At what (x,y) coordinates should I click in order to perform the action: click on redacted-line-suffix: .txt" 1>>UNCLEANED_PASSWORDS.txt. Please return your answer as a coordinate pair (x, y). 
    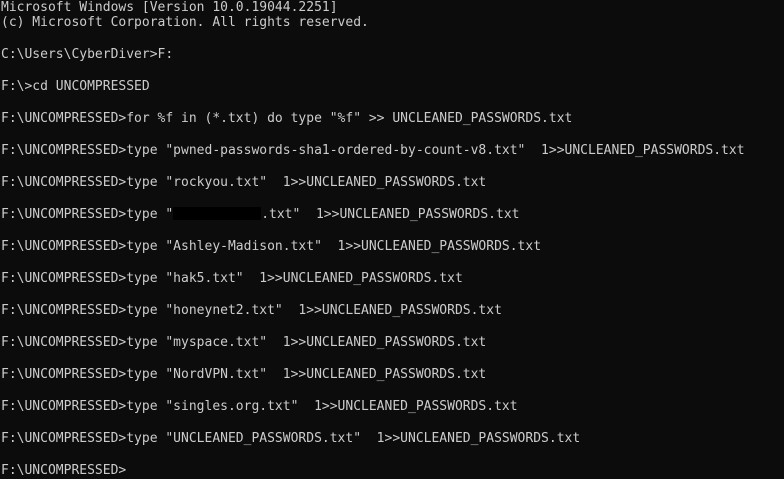
    Looking at the image, I should click on (390, 214).